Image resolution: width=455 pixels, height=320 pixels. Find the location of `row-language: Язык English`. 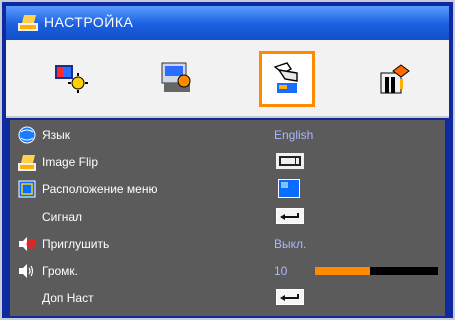

row-language: Язык English is located at coordinates (227, 135).